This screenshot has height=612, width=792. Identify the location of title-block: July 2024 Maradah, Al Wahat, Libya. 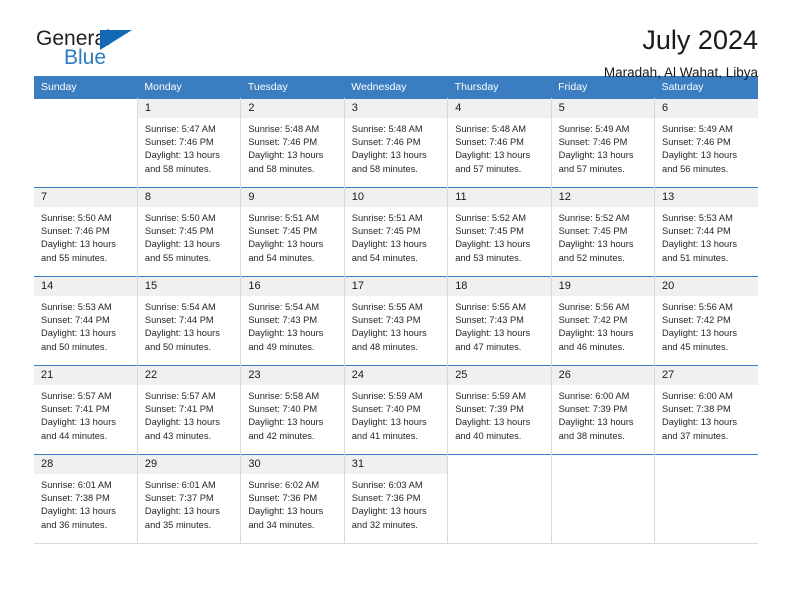
(456, 53).